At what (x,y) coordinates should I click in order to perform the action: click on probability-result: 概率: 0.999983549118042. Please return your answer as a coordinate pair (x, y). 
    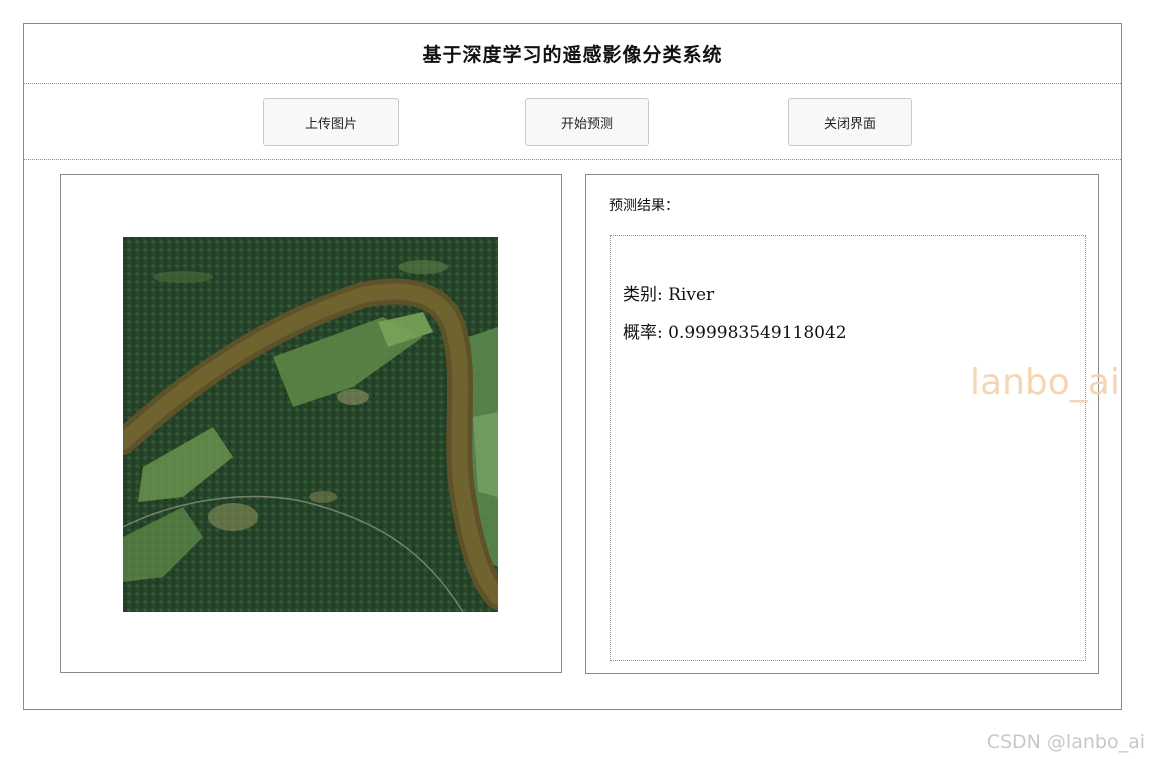
    Looking at the image, I should click on (735, 333).